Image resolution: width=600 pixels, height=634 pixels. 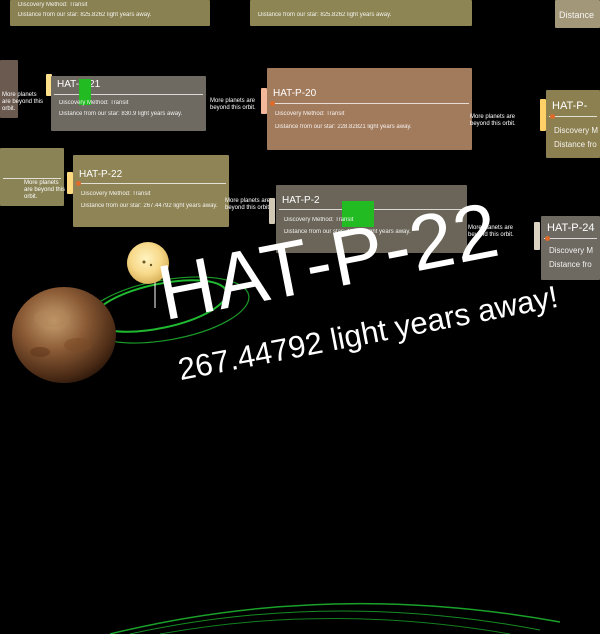 I want to click on lower-orbit-rings, so click(x=335, y=618).